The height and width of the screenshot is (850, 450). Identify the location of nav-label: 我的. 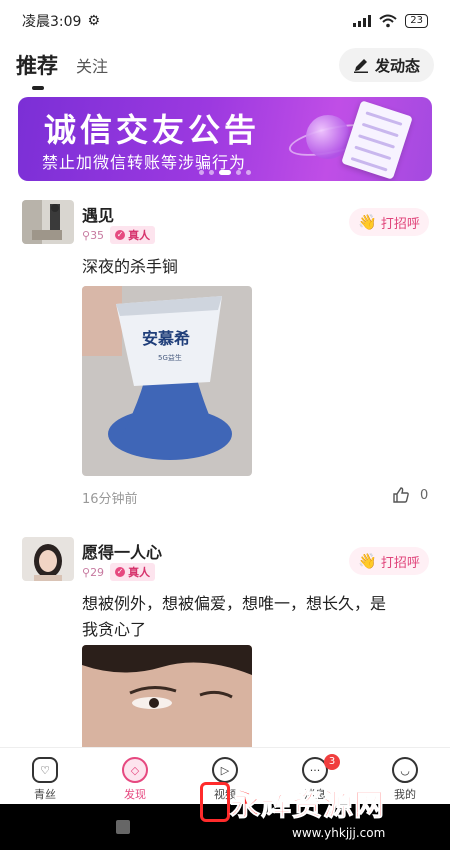
(405, 794).